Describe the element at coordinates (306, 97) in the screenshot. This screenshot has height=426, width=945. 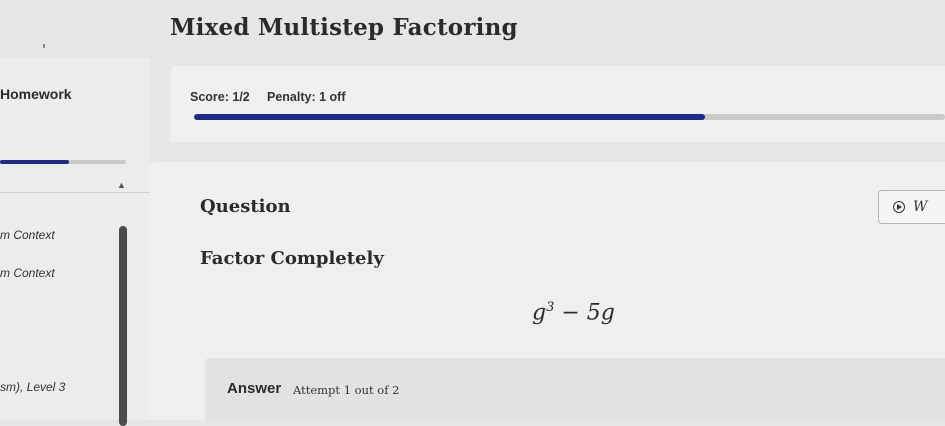
I see `penalty-text: Penalty: 1 off` at that location.